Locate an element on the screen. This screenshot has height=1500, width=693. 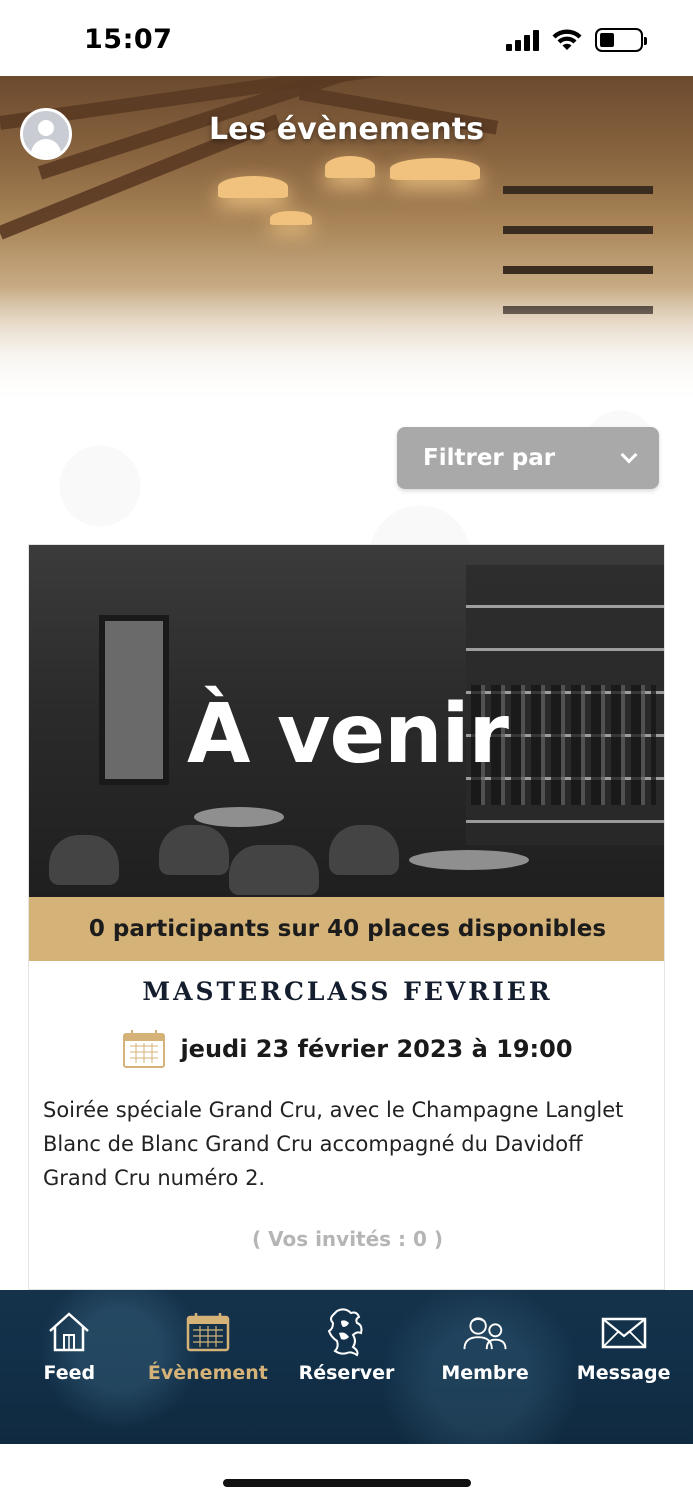
nav-item-membre: Membre is located at coordinates (485, 1377).